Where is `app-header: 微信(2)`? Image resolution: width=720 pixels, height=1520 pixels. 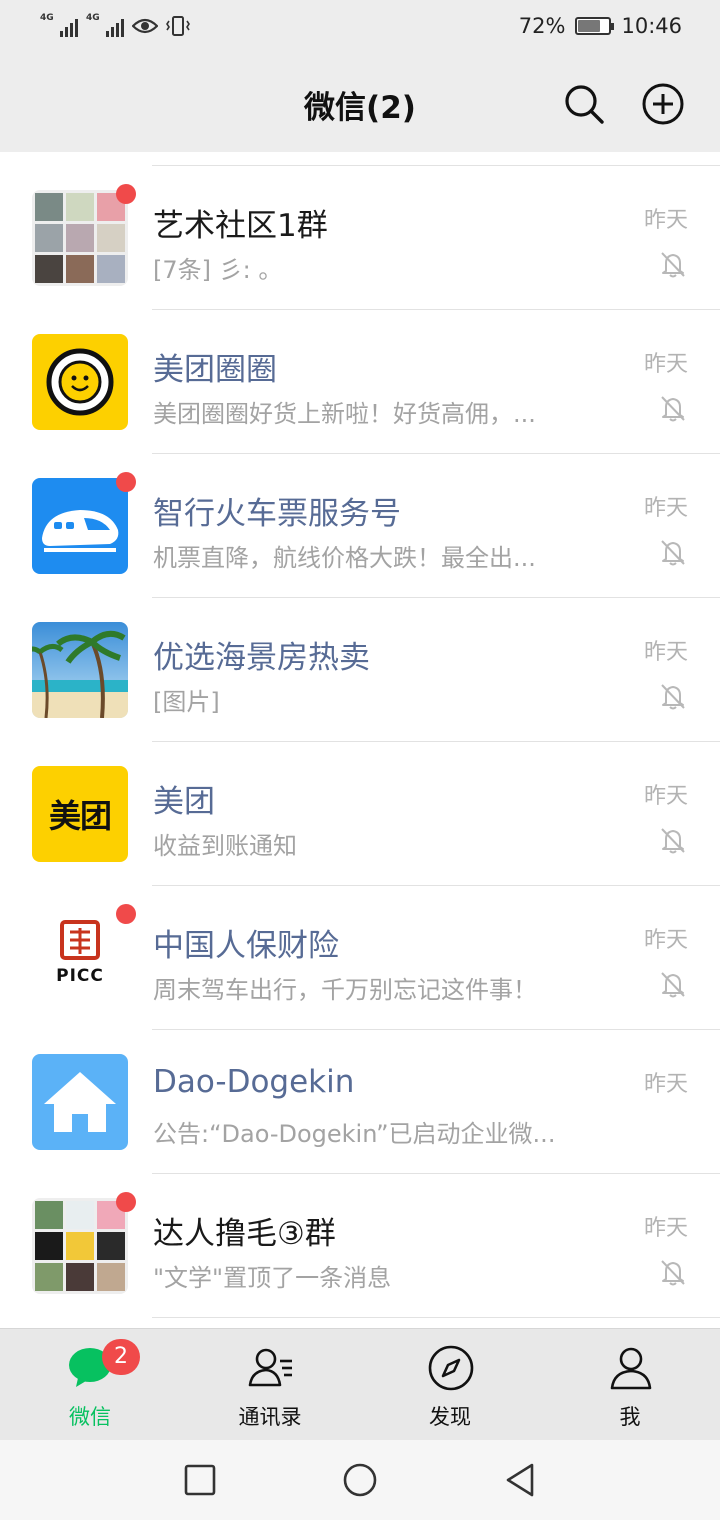 app-header: 微信(2) is located at coordinates (360, 104).